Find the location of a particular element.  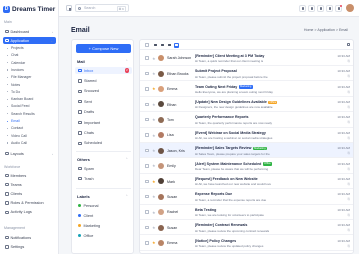

sidebar-item-roles-permission: Roles & Permission is located at coordinates (29, 203).